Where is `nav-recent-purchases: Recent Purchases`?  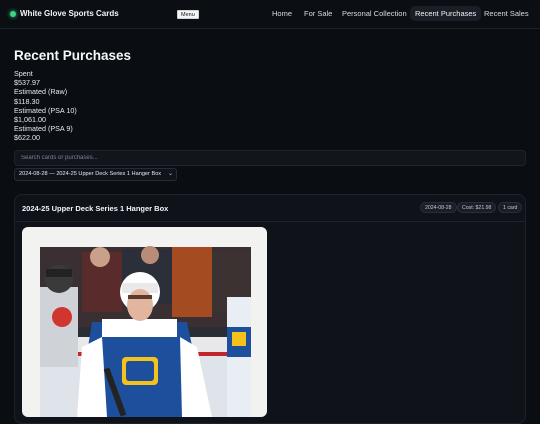
nav-recent-purchases: Recent Purchases is located at coordinates (446, 13).